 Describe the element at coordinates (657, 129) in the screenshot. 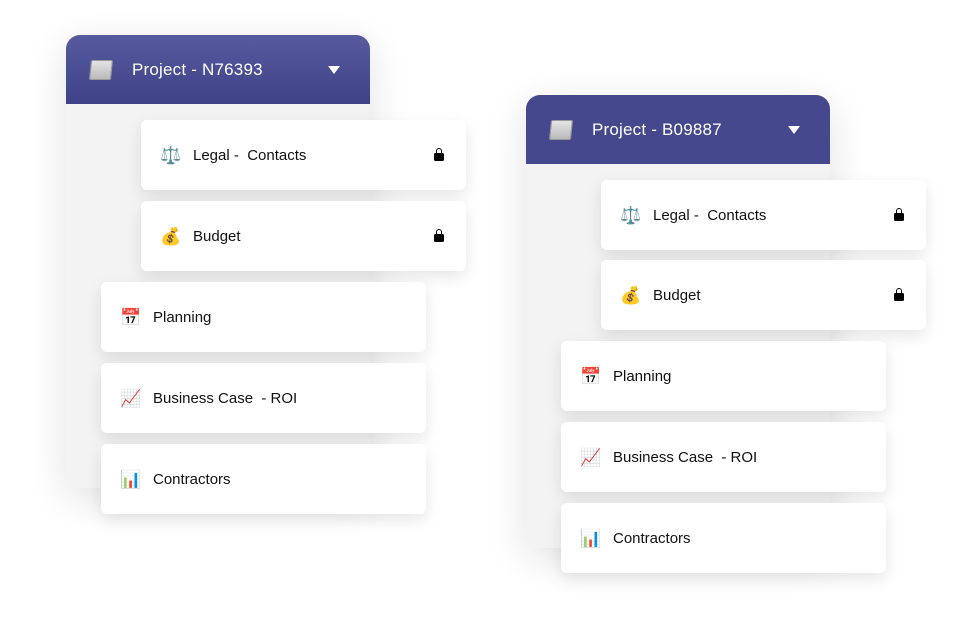

I see `project-title: Project - B09887` at that location.